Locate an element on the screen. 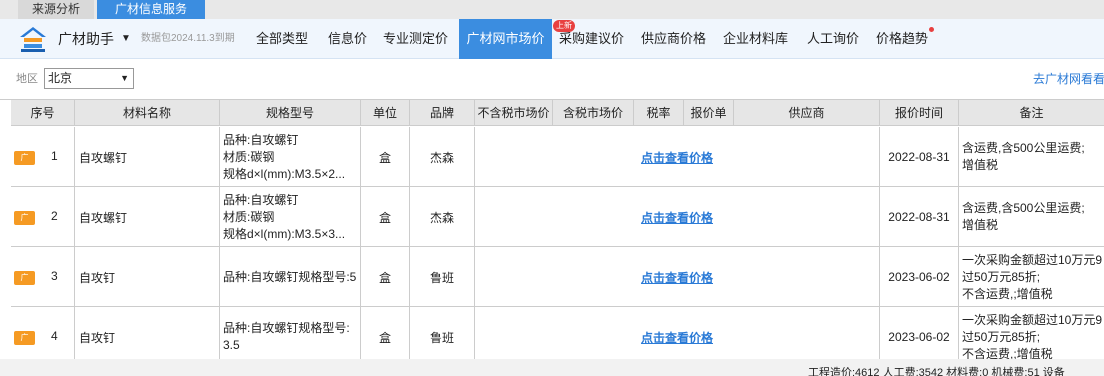 The height and width of the screenshot is (376, 1104). nav-guangcai-market-price: 广材网市场价 is located at coordinates (505, 39).